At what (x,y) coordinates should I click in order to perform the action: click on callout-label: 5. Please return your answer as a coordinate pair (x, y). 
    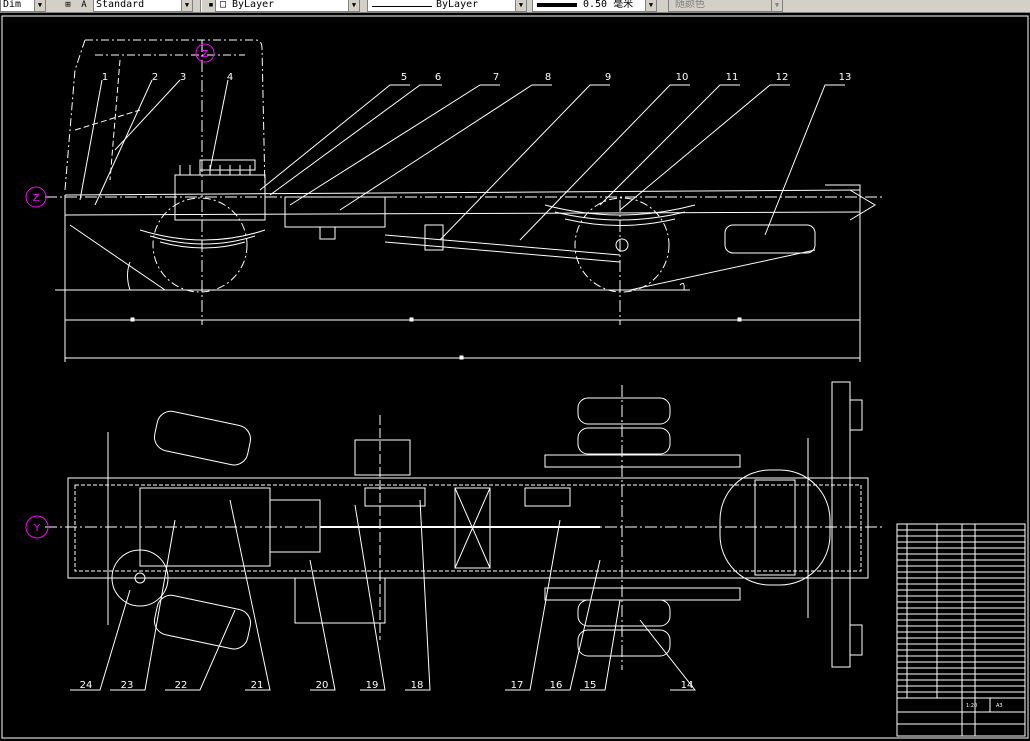
    Looking at the image, I should click on (404, 77).